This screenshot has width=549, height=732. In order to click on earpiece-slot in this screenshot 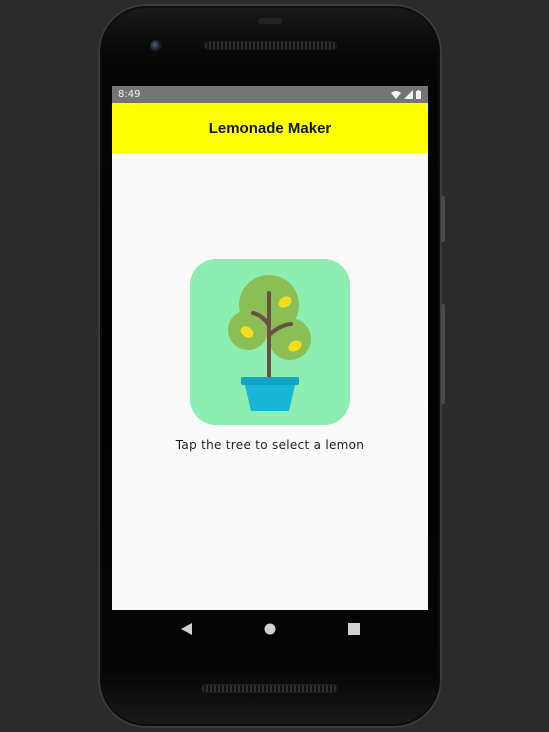, I will do `click(270, 21)`.